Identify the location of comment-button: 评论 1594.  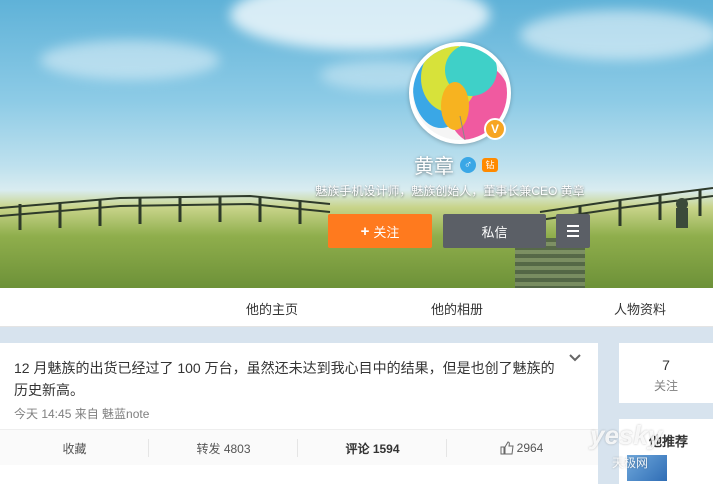
(372, 448).